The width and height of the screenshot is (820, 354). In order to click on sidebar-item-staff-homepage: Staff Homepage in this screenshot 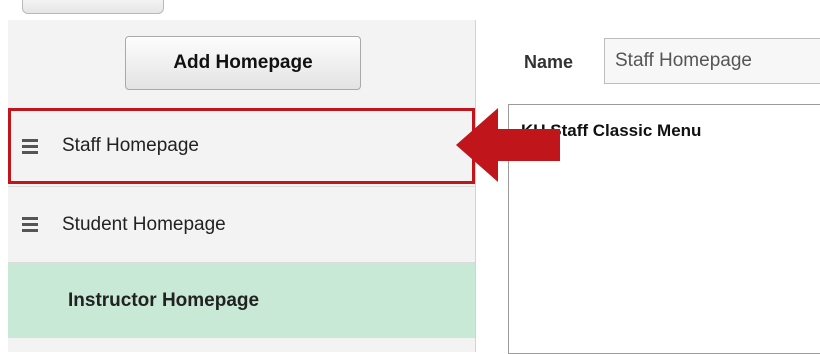, I will do `click(241, 146)`.